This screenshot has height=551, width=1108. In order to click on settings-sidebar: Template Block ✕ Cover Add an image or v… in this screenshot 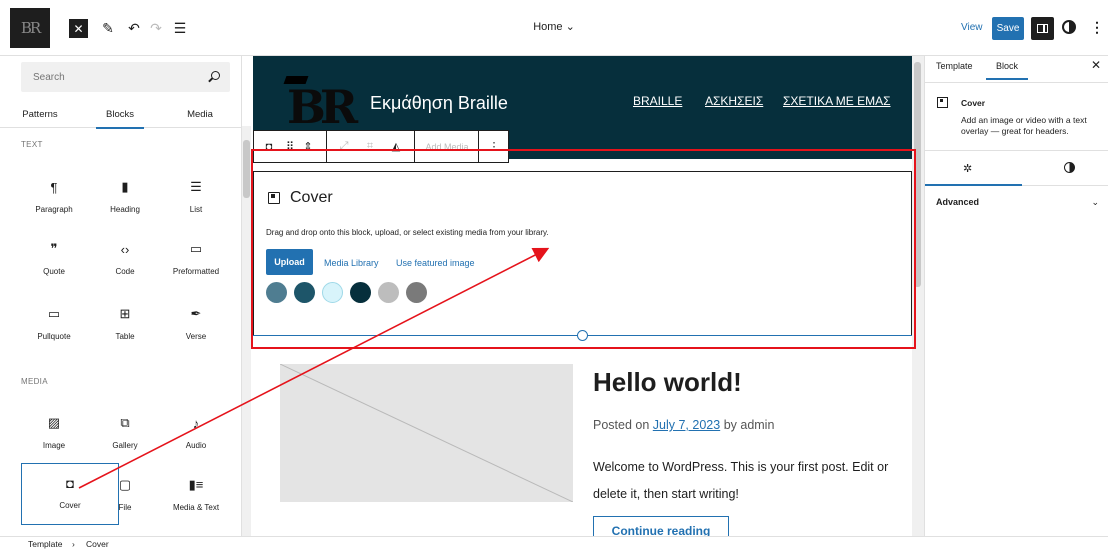, I will do `click(1016, 296)`.